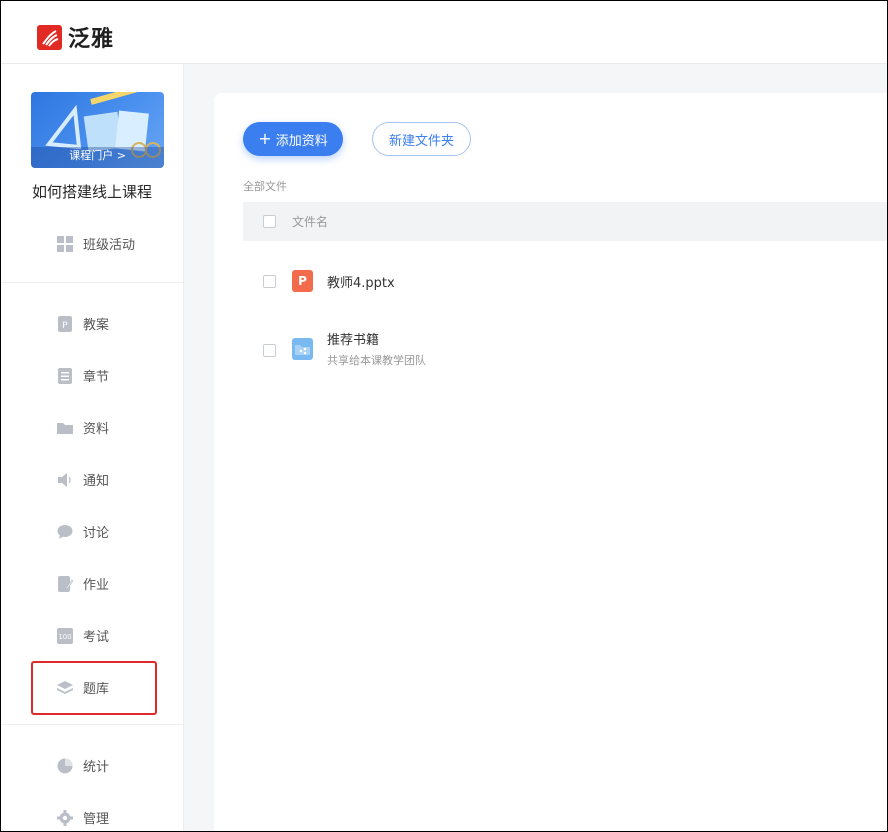  What do you see at coordinates (444, 32) in the screenshot?
I see `top-header: 泛雅` at bounding box center [444, 32].